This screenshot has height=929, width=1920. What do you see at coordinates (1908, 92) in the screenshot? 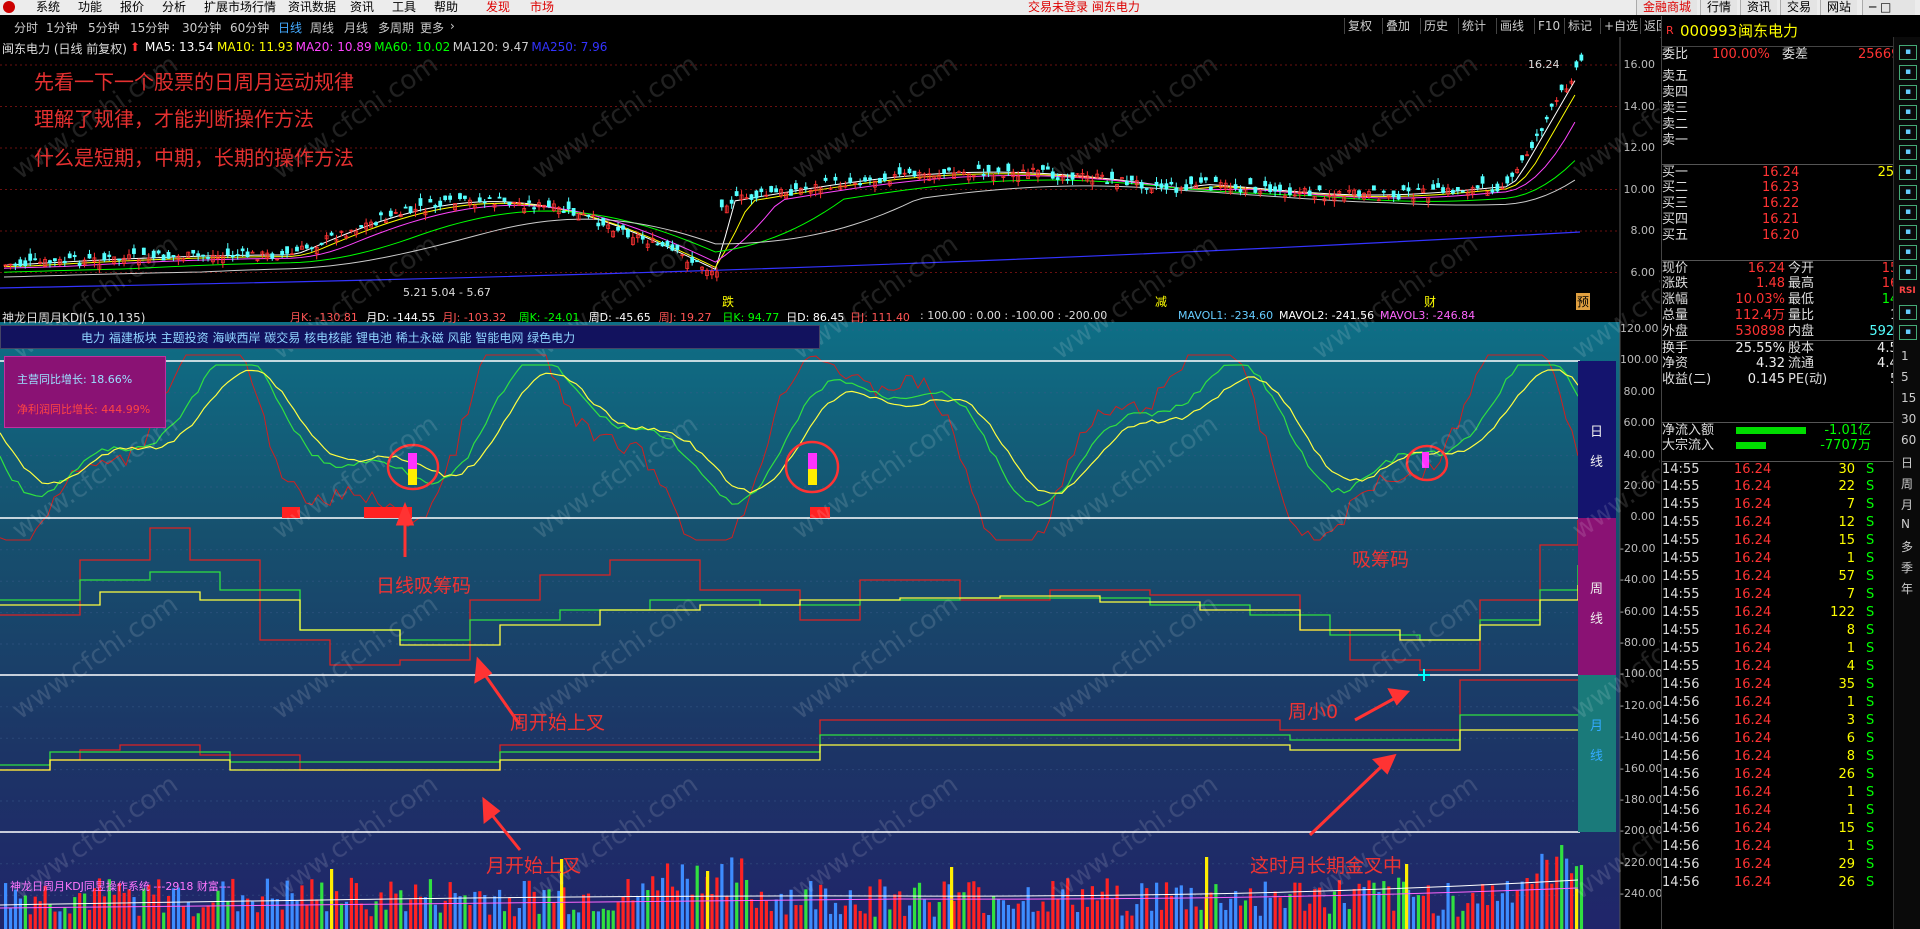
I see `grid-icon: ▪` at bounding box center [1908, 92].